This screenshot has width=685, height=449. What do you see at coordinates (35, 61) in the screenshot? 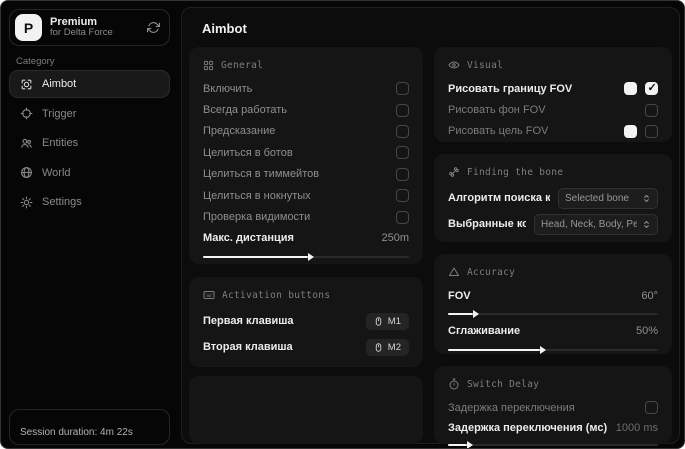
I see `category-label: Category` at bounding box center [35, 61].